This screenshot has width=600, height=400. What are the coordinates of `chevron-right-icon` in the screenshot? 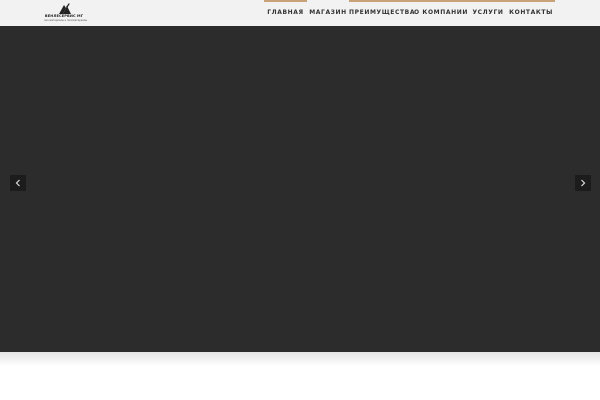 It's located at (583, 183).